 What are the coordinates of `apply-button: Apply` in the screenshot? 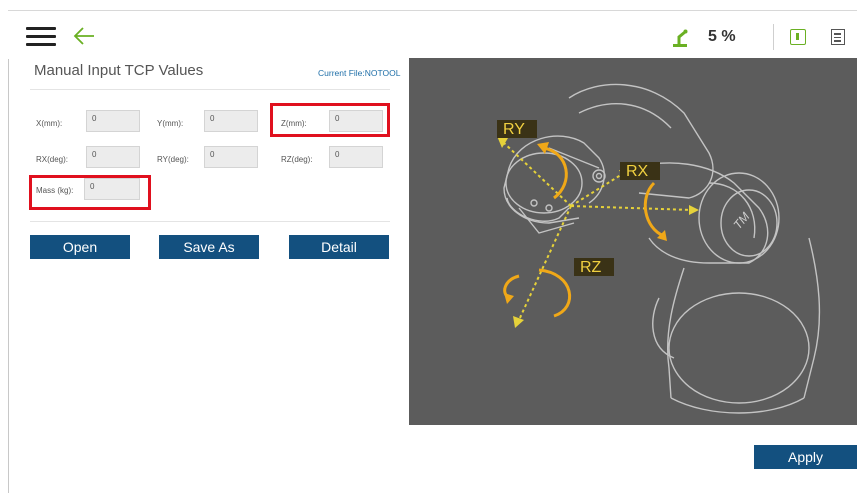 It's located at (805, 457).